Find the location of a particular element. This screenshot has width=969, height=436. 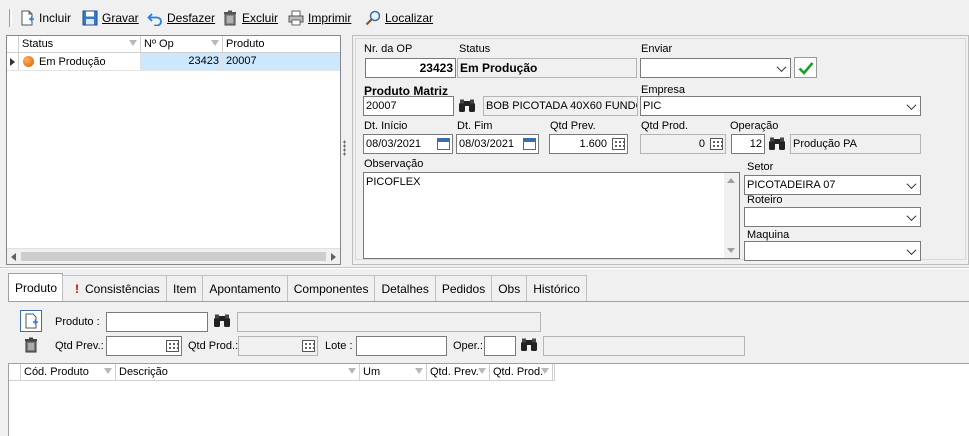

column-header-status: Status is located at coordinates (80, 44).